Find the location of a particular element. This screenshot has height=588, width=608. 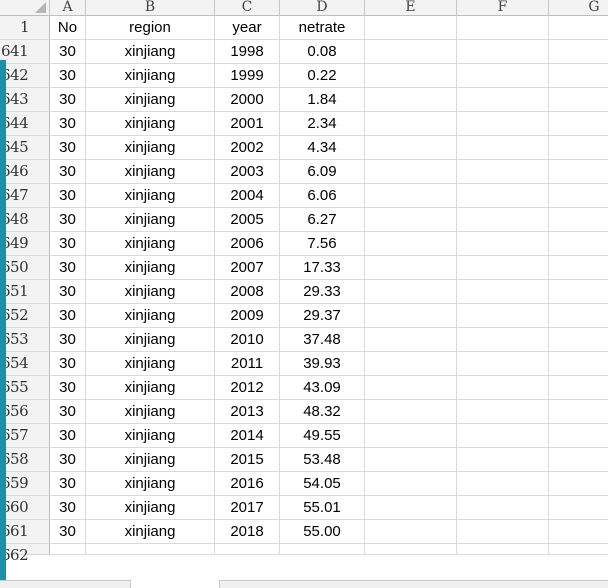

cell-year: 2000 is located at coordinates (247, 100).